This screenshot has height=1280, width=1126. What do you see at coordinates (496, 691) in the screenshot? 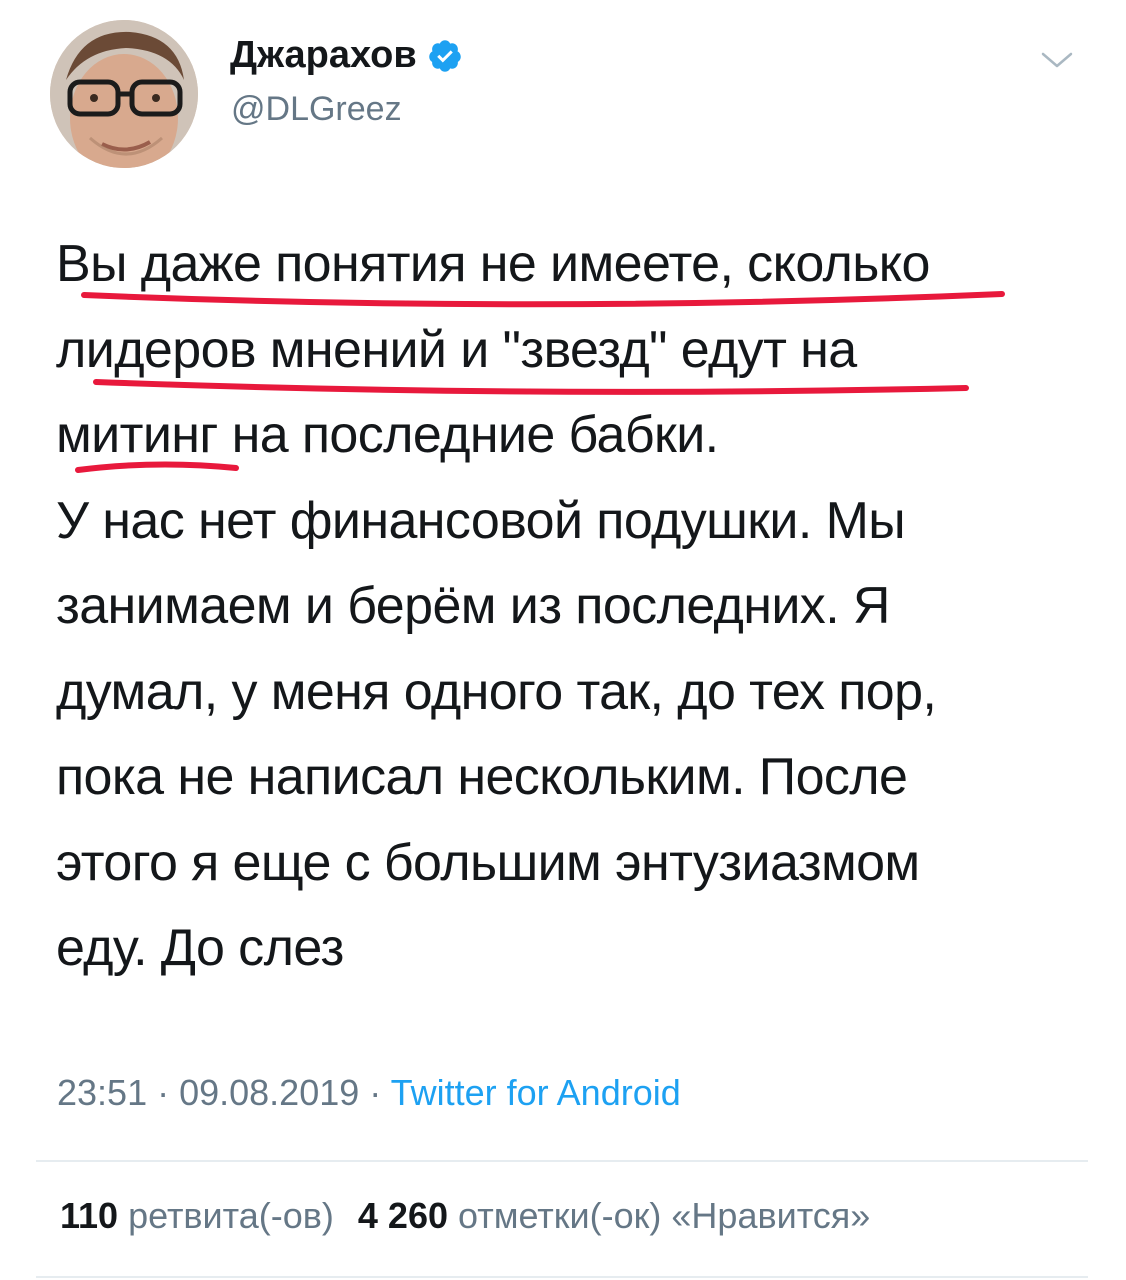
I see `tweet-line: думал, у меня одного так, до тех пор,` at bounding box center [496, 691].